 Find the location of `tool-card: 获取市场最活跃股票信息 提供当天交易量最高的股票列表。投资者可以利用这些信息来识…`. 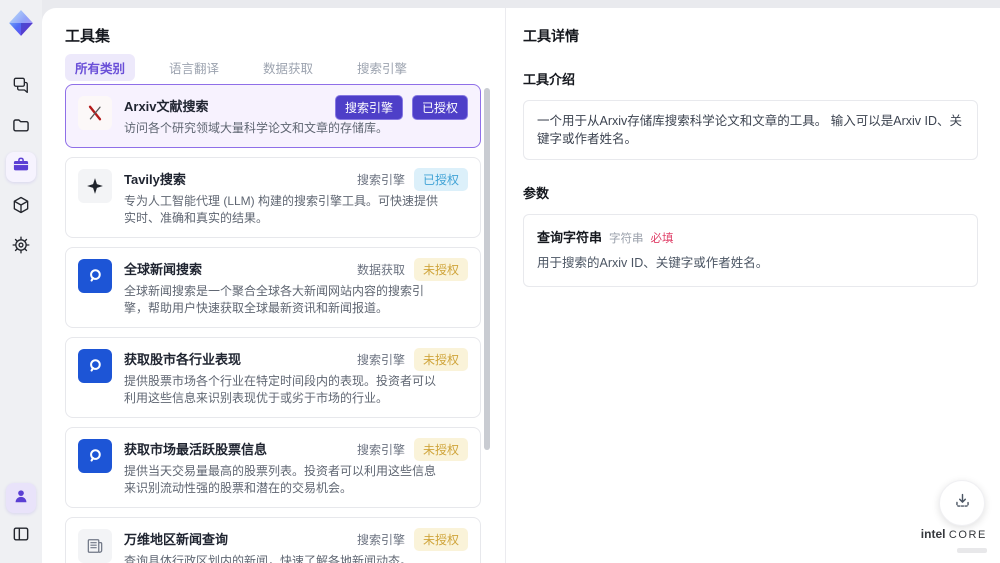

tool-card: 获取市场最活跃股票信息 提供当天交易量最高的股票列表。投资者可以利用这些信息来识… is located at coordinates (273, 467).